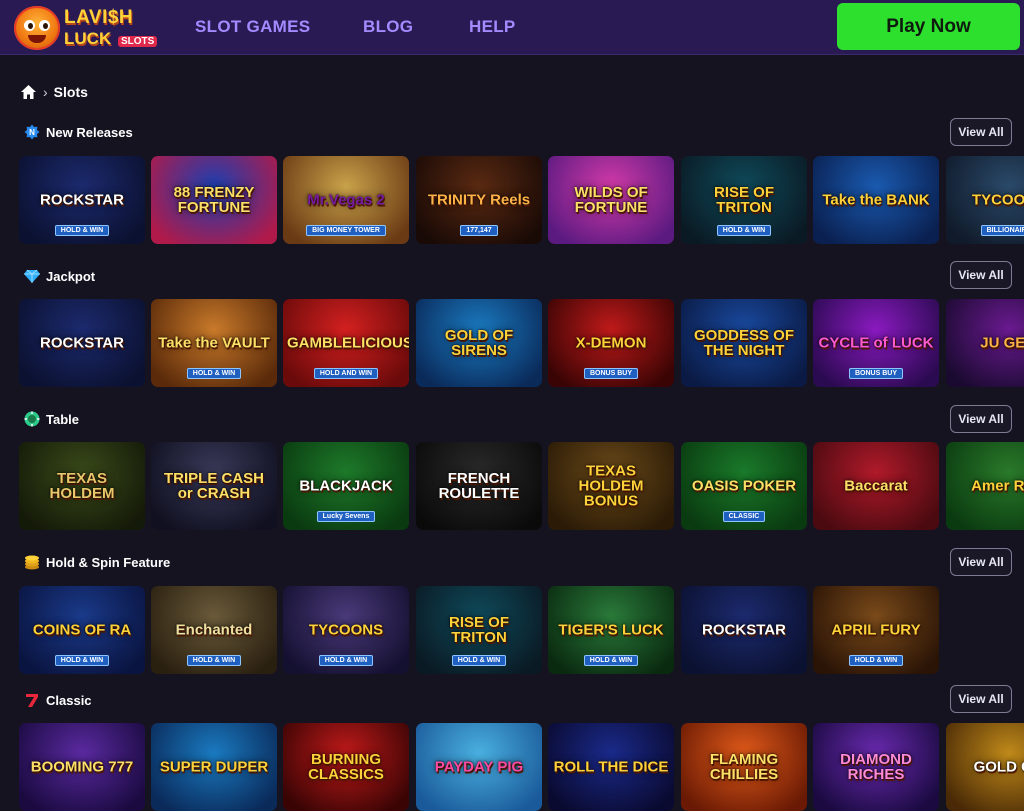  Describe the element at coordinates (88, 38) in the screenshot. I see `logo-line2: LUCK` at that location.